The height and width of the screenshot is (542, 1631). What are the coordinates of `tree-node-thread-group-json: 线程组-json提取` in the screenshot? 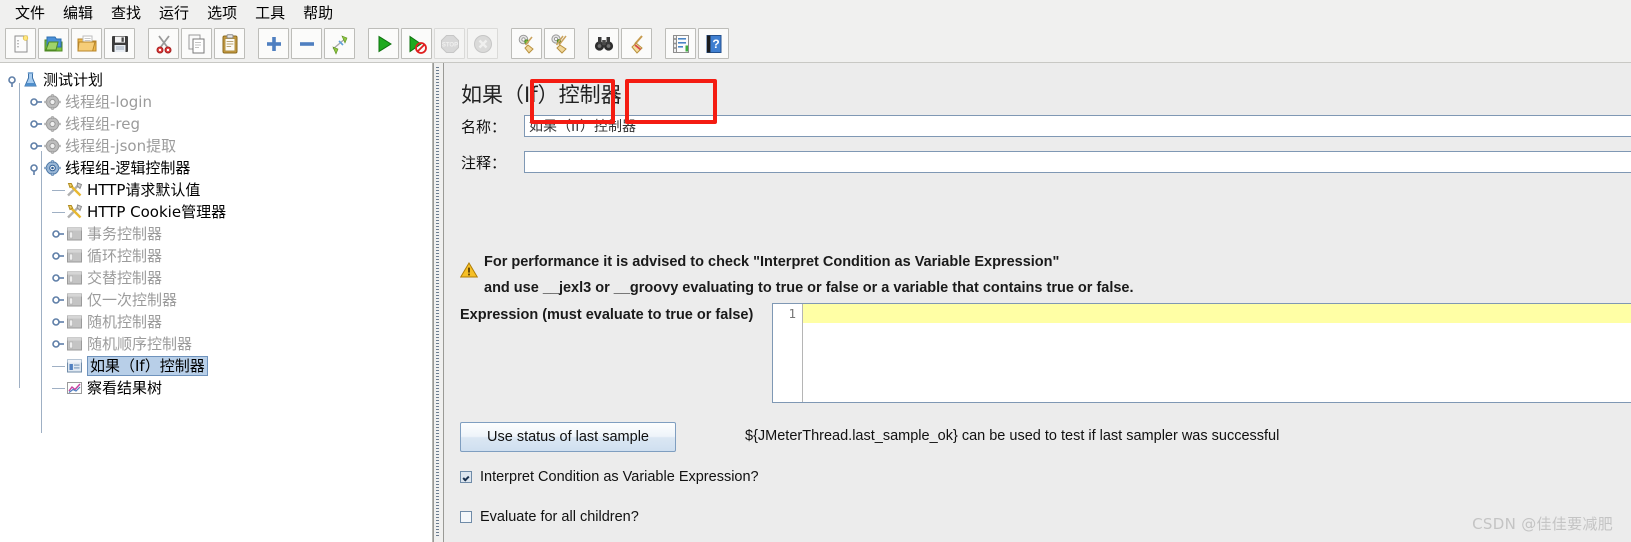 It's located at (218, 146).